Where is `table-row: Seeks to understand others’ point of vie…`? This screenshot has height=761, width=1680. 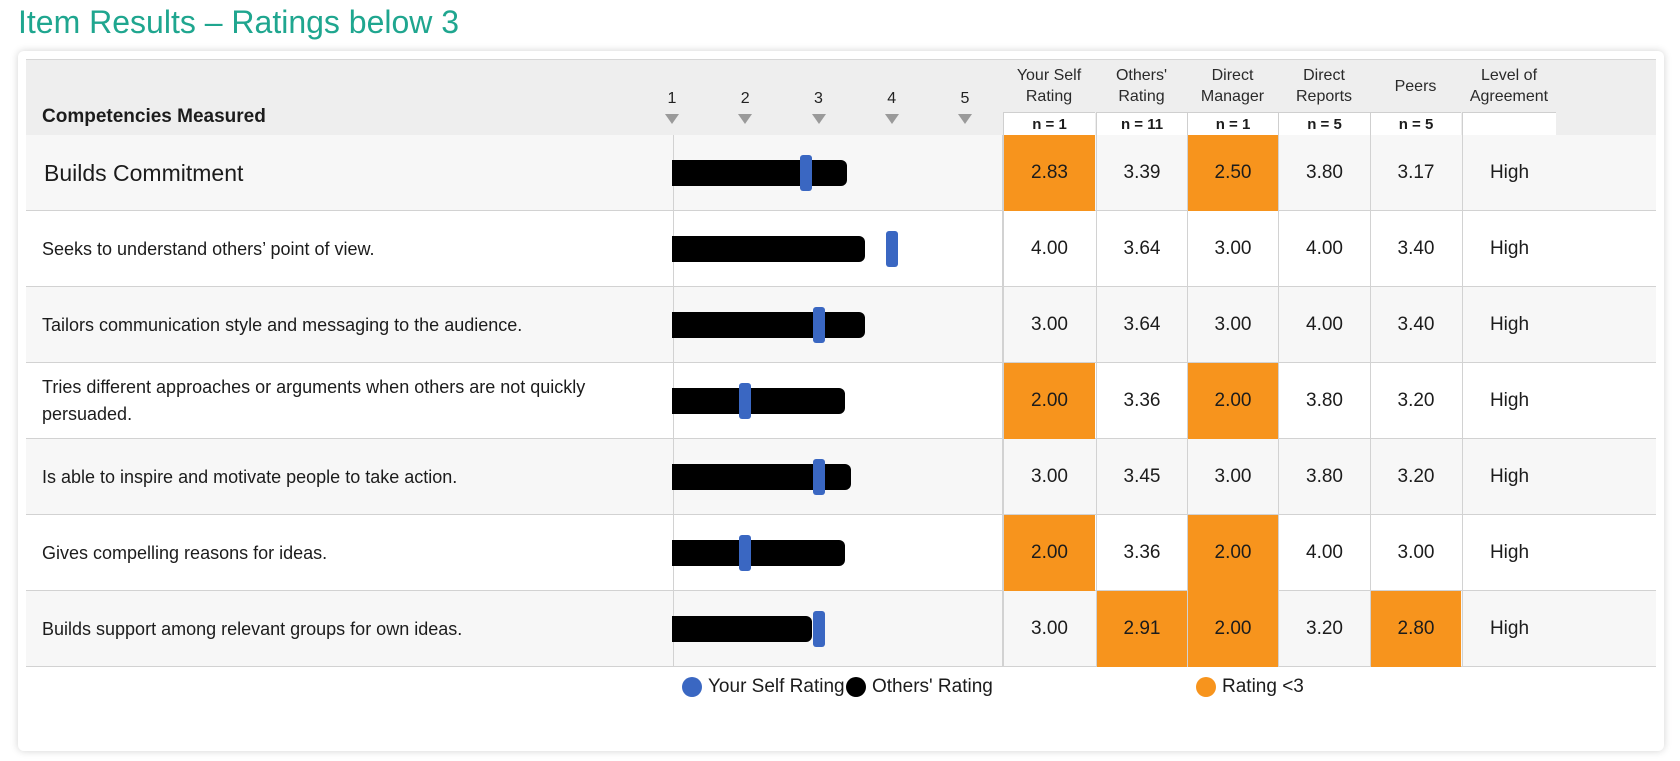
table-row: Seeks to understand others’ point of vie… is located at coordinates (841, 249).